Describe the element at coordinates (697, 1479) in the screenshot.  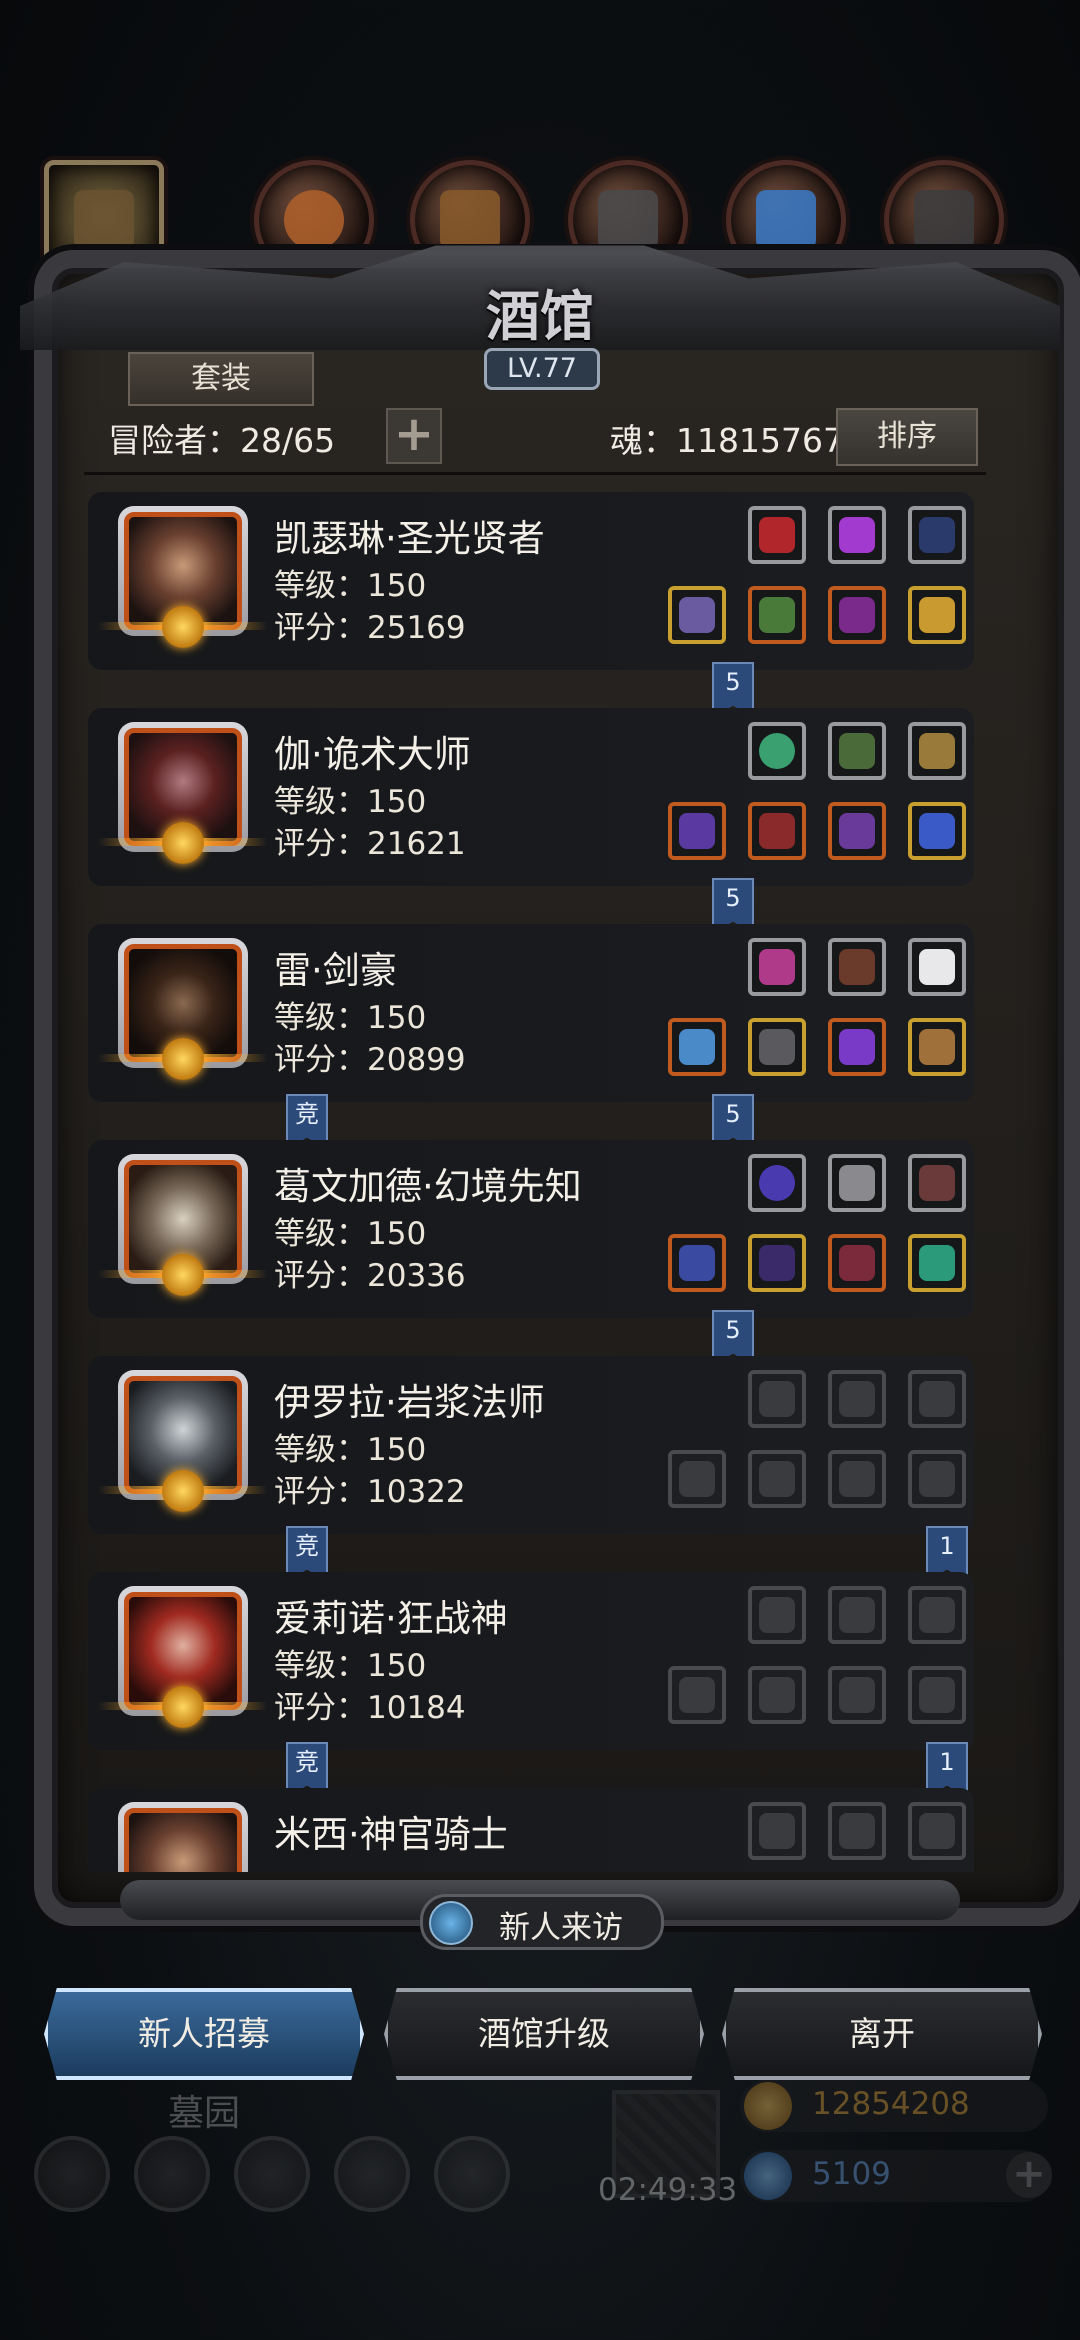
I see `empty-slot-staff-icon` at that location.